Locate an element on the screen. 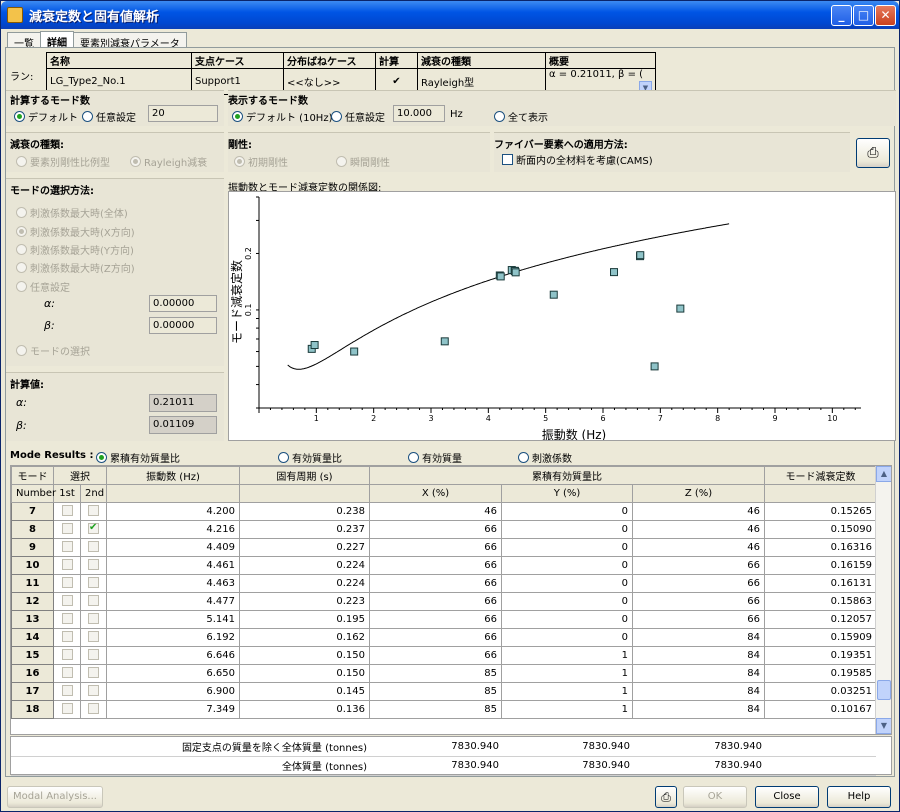  maximize-button: □ is located at coordinates (863, 15).